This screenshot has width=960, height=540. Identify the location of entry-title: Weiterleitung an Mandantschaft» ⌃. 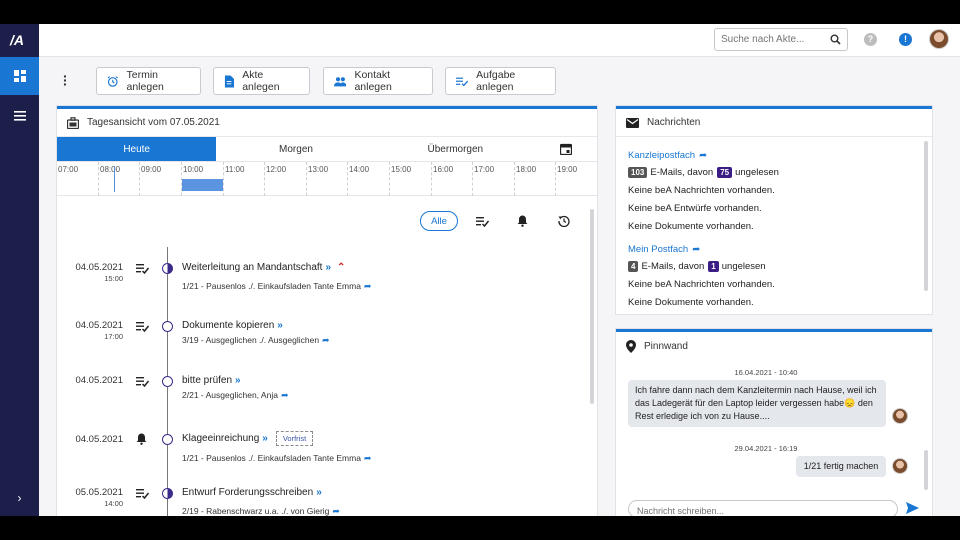
(263, 267).